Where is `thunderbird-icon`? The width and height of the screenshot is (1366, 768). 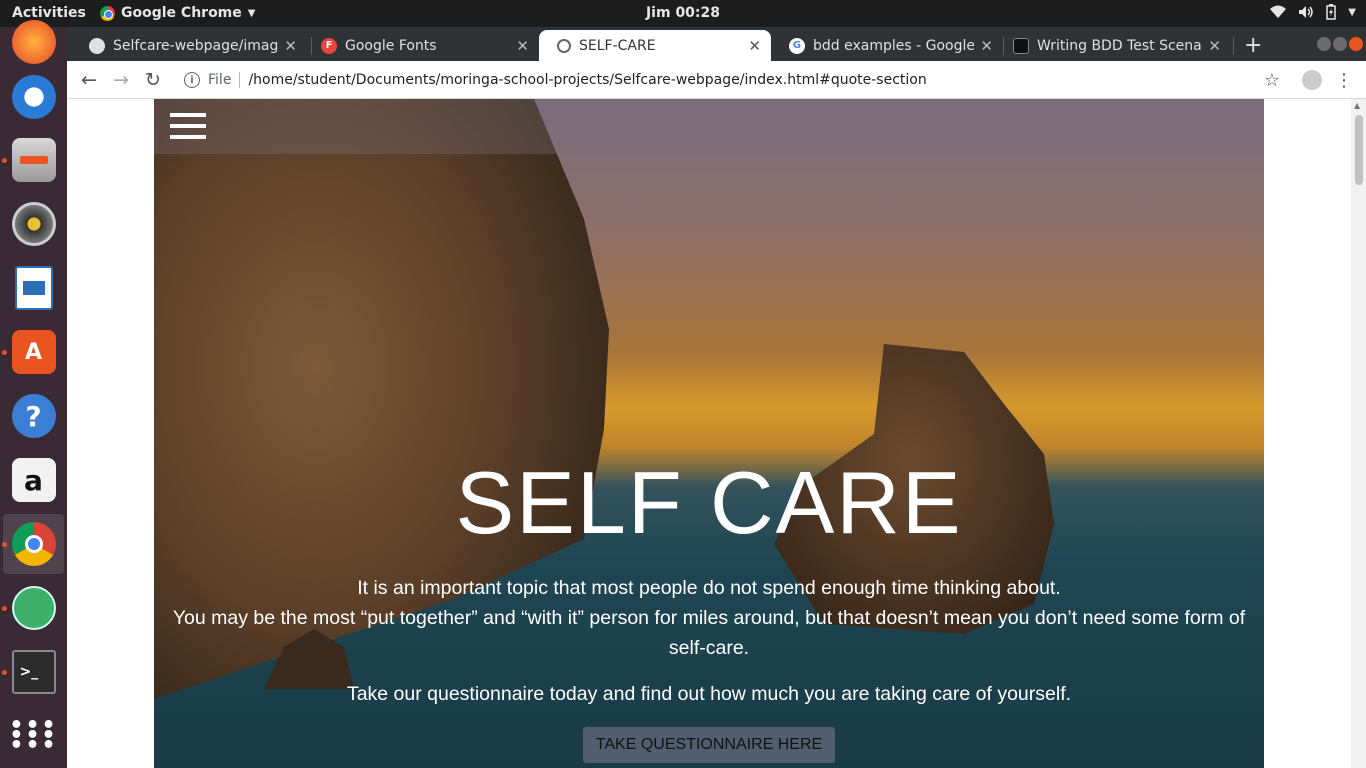 thunderbird-icon is located at coordinates (33, 97).